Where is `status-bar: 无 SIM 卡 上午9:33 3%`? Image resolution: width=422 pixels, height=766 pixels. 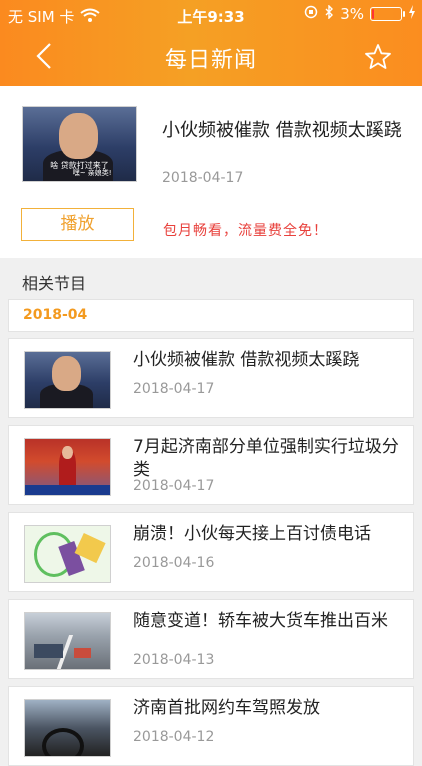
status-bar: 无 SIM 卡 上午9:33 3% is located at coordinates (211, 15).